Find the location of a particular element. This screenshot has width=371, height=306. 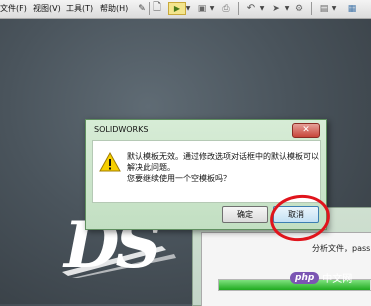

new-document-icon: 🗋 is located at coordinates (157, 8).